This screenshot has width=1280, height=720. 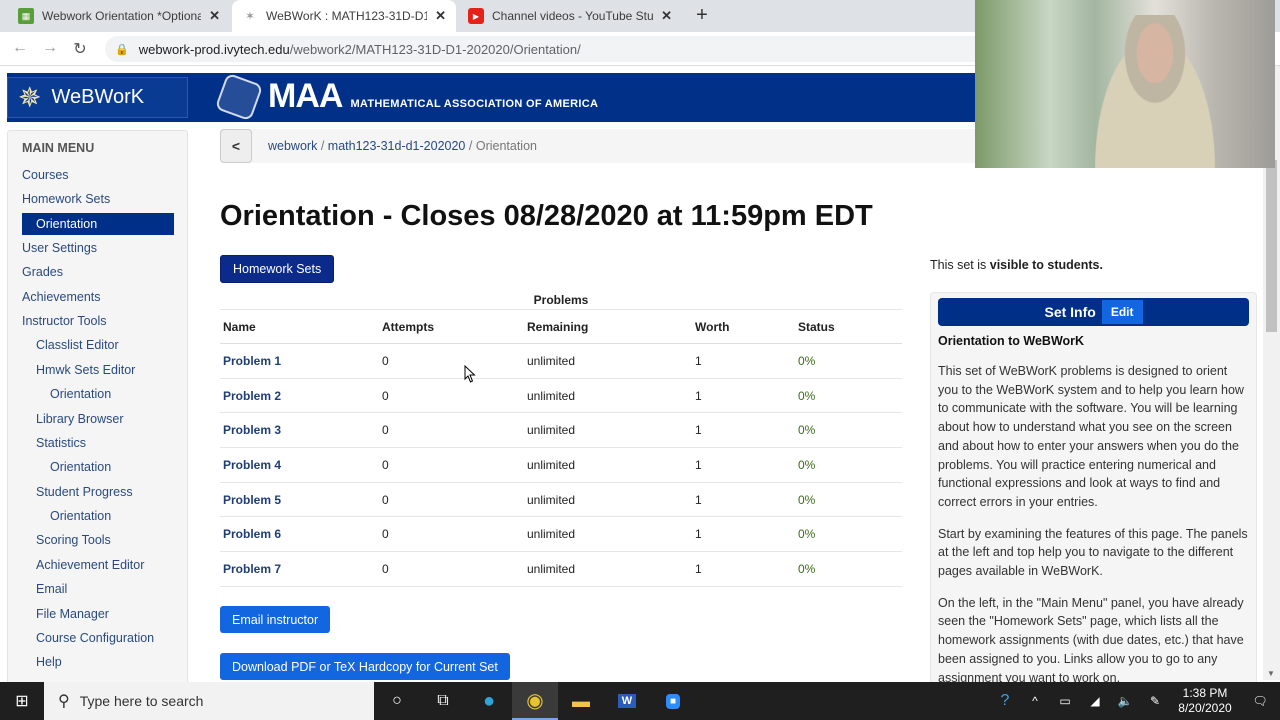 I want to click on sidebar-item-achievements: Achievements, so click(x=97, y=297).